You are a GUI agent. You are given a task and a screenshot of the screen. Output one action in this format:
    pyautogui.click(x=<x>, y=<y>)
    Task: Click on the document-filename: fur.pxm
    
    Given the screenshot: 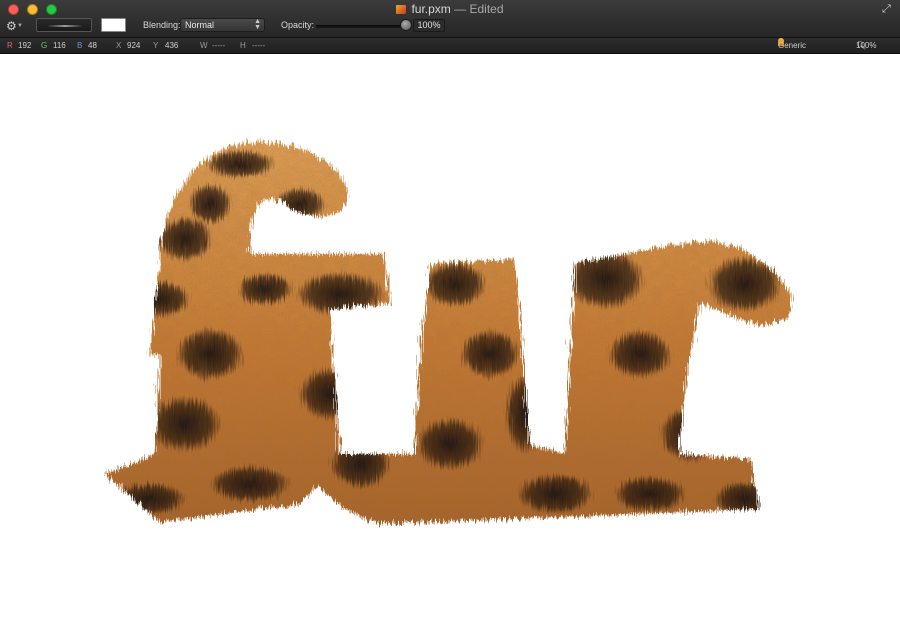 What is the action you would take?
    pyautogui.click(x=431, y=9)
    